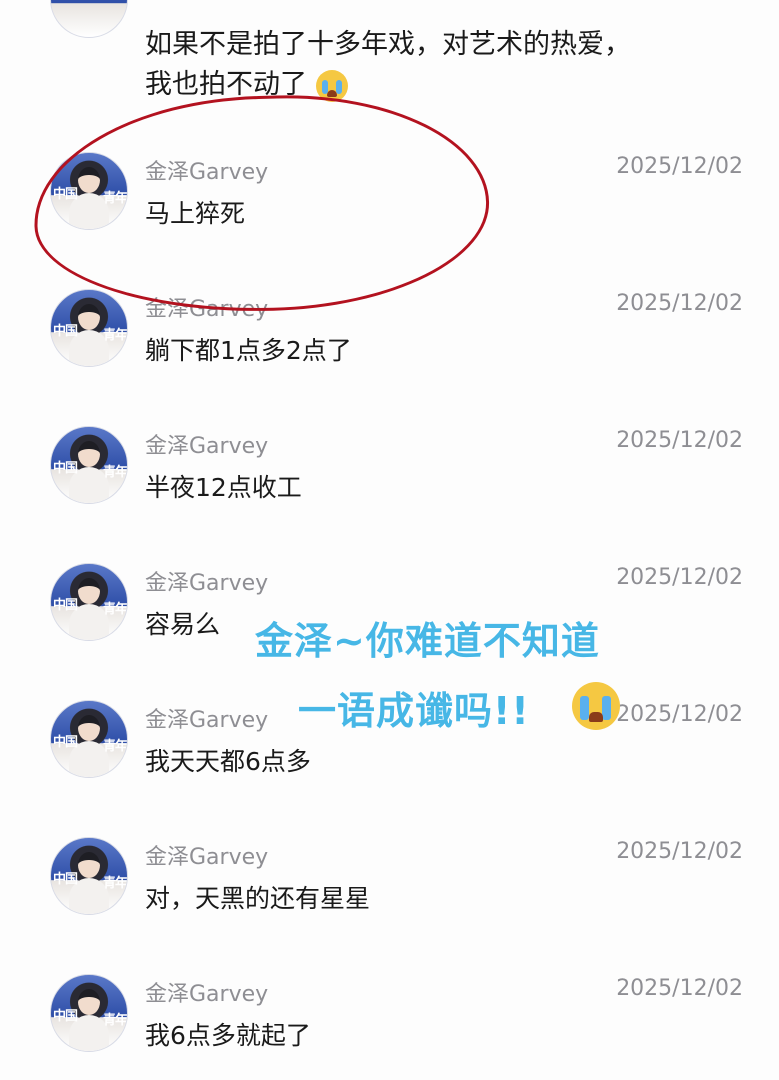 The height and width of the screenshot is (1080, 779). Describe the element at coordinates (183, 624) in the screenshot. I see `comment-text: 容易么` at that location.